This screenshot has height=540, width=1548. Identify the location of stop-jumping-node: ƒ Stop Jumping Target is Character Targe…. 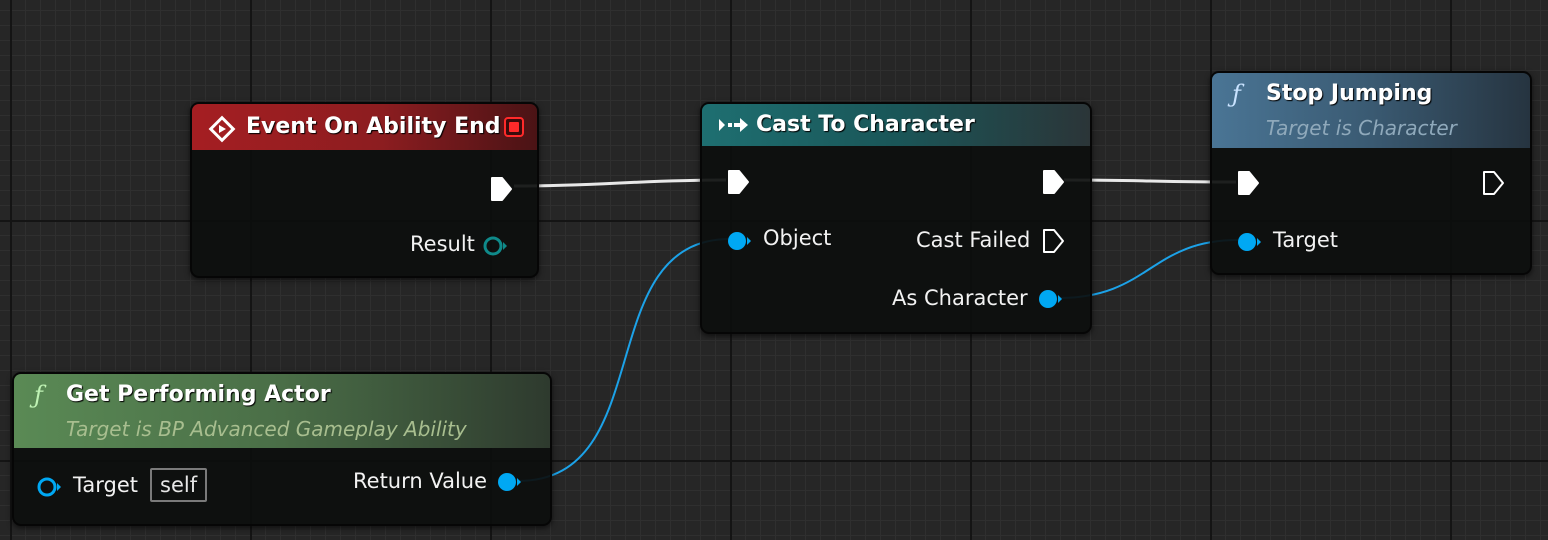
(1371, 173).